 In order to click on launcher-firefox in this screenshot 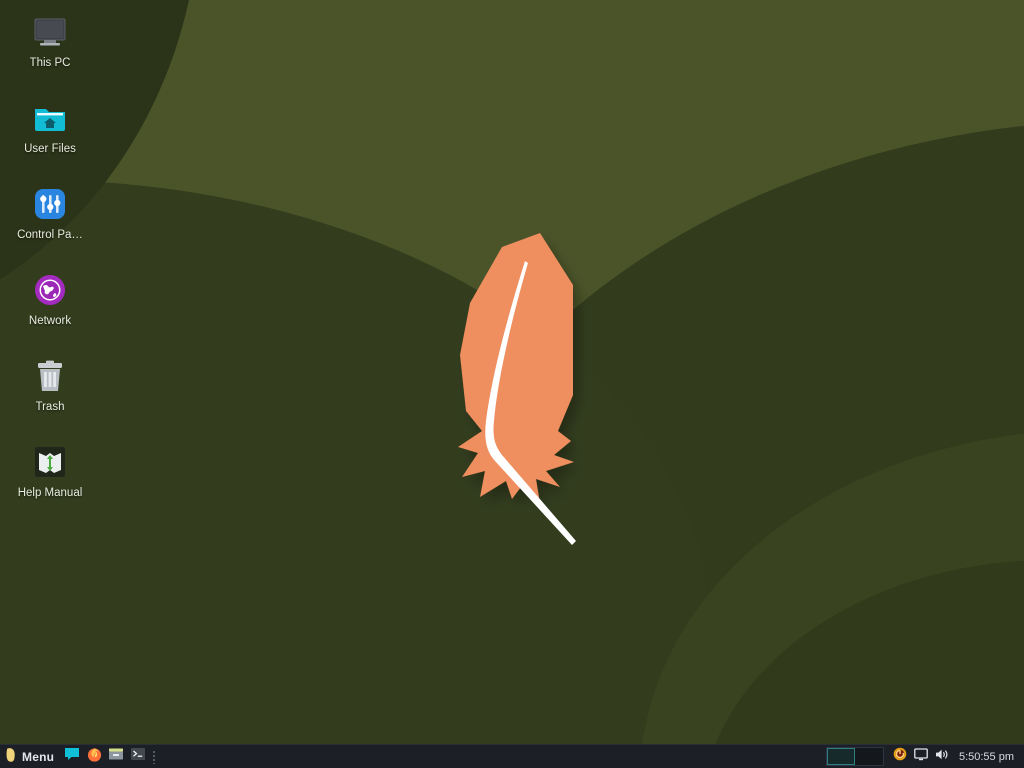, I will do `click(94, 756)`.